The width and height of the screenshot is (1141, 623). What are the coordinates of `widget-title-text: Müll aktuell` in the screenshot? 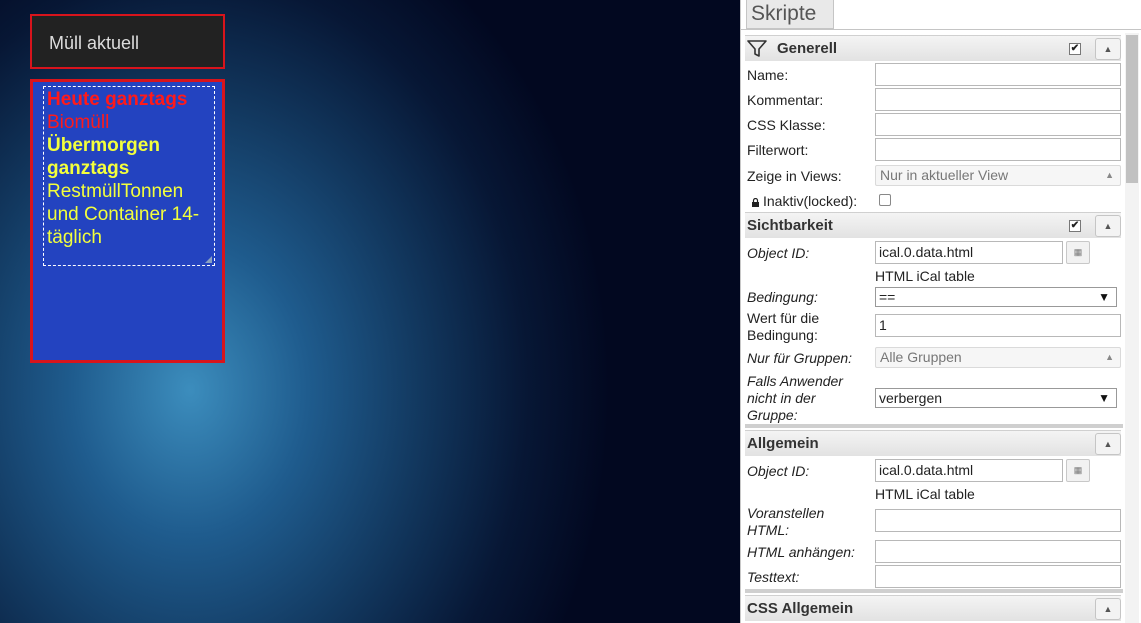 It's located at (94, 43).